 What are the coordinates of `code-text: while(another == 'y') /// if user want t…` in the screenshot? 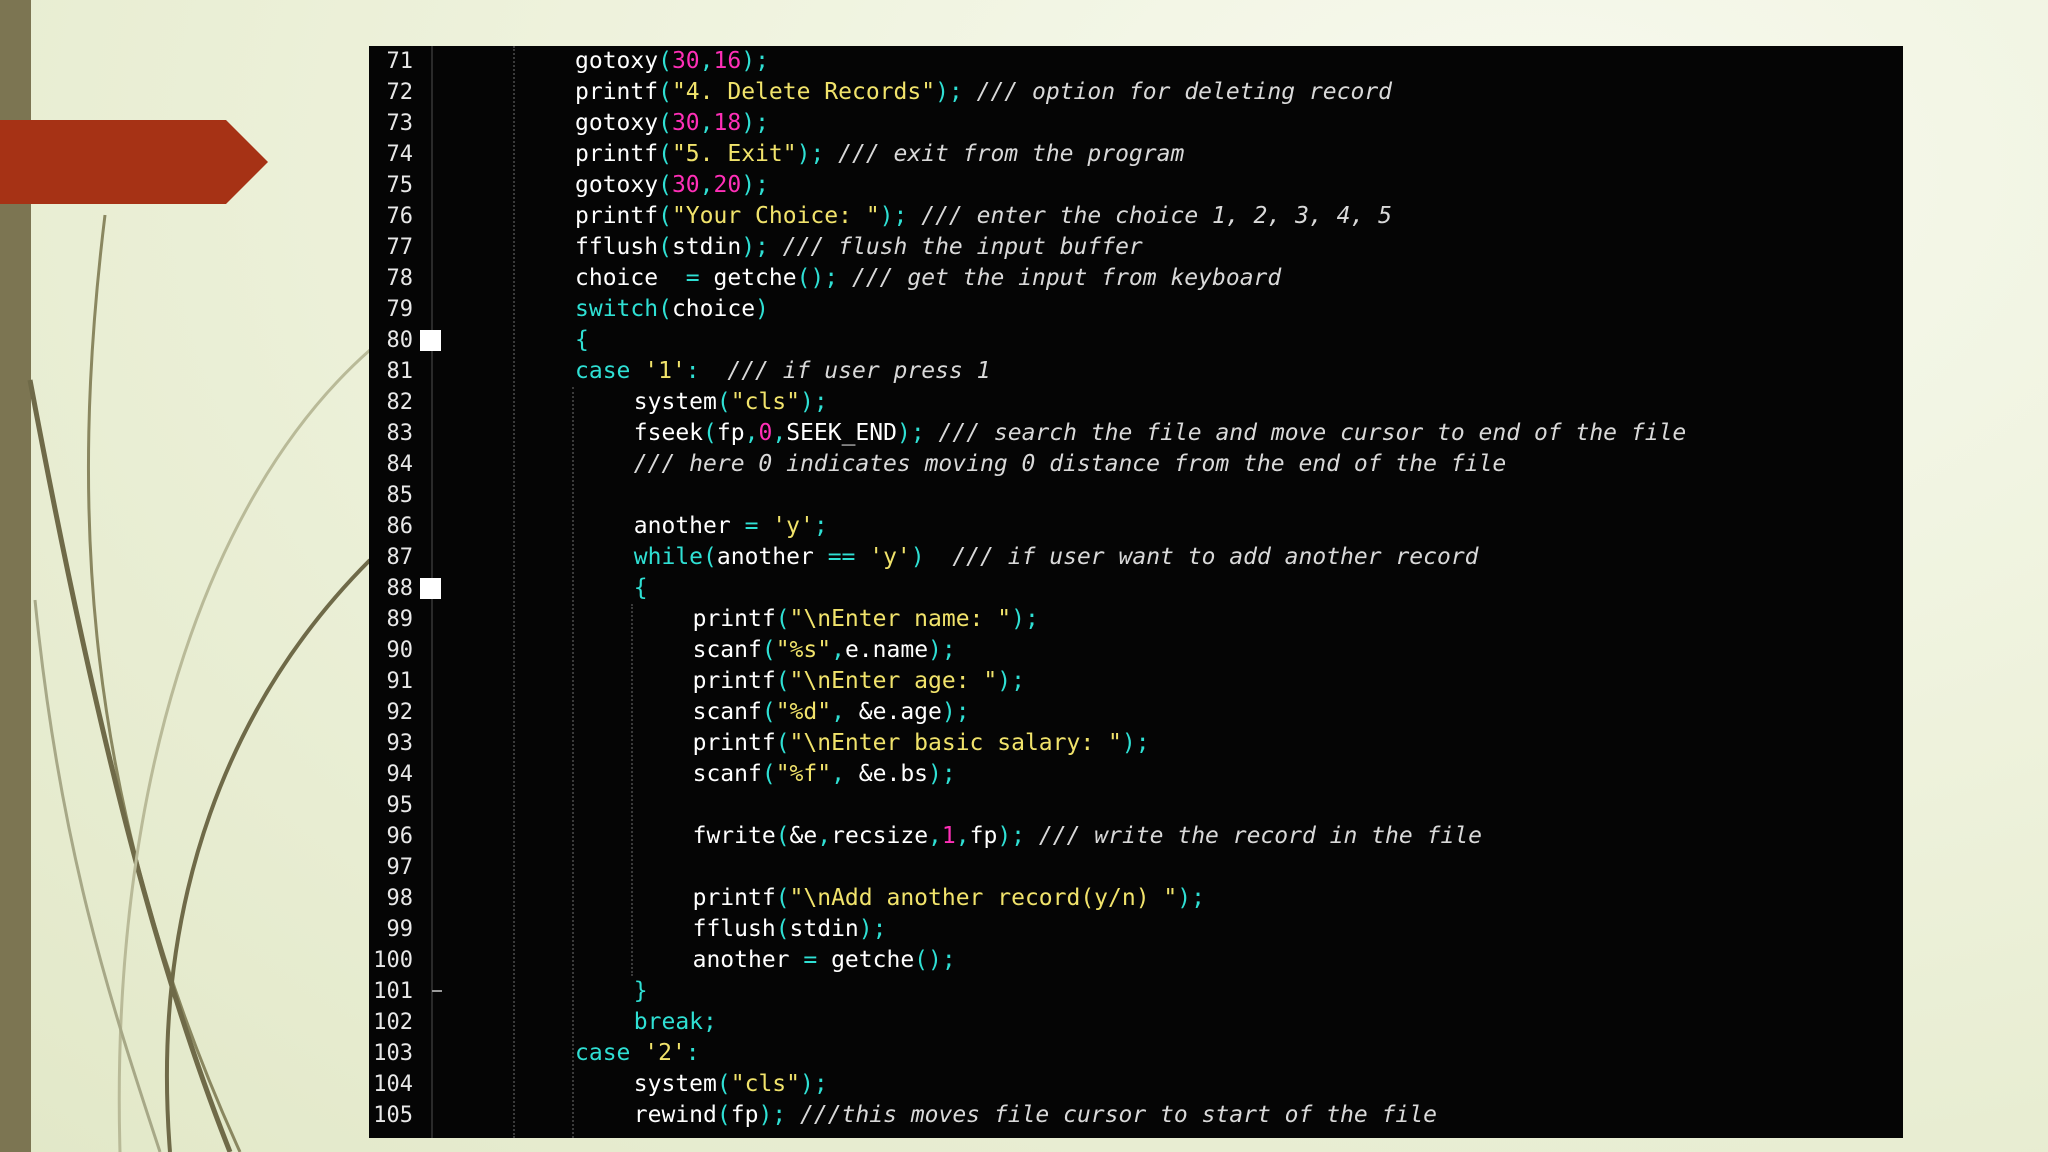 It's located at (1056, 557).